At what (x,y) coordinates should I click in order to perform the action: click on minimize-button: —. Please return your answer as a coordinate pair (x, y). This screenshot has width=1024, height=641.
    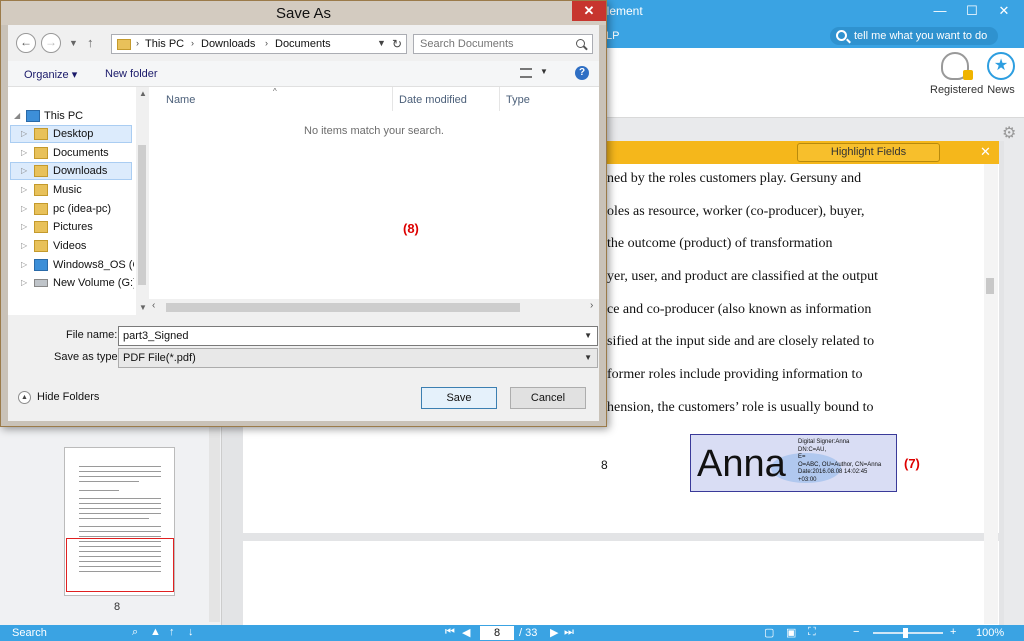
    Looking at the image, I should click on (940, 12).